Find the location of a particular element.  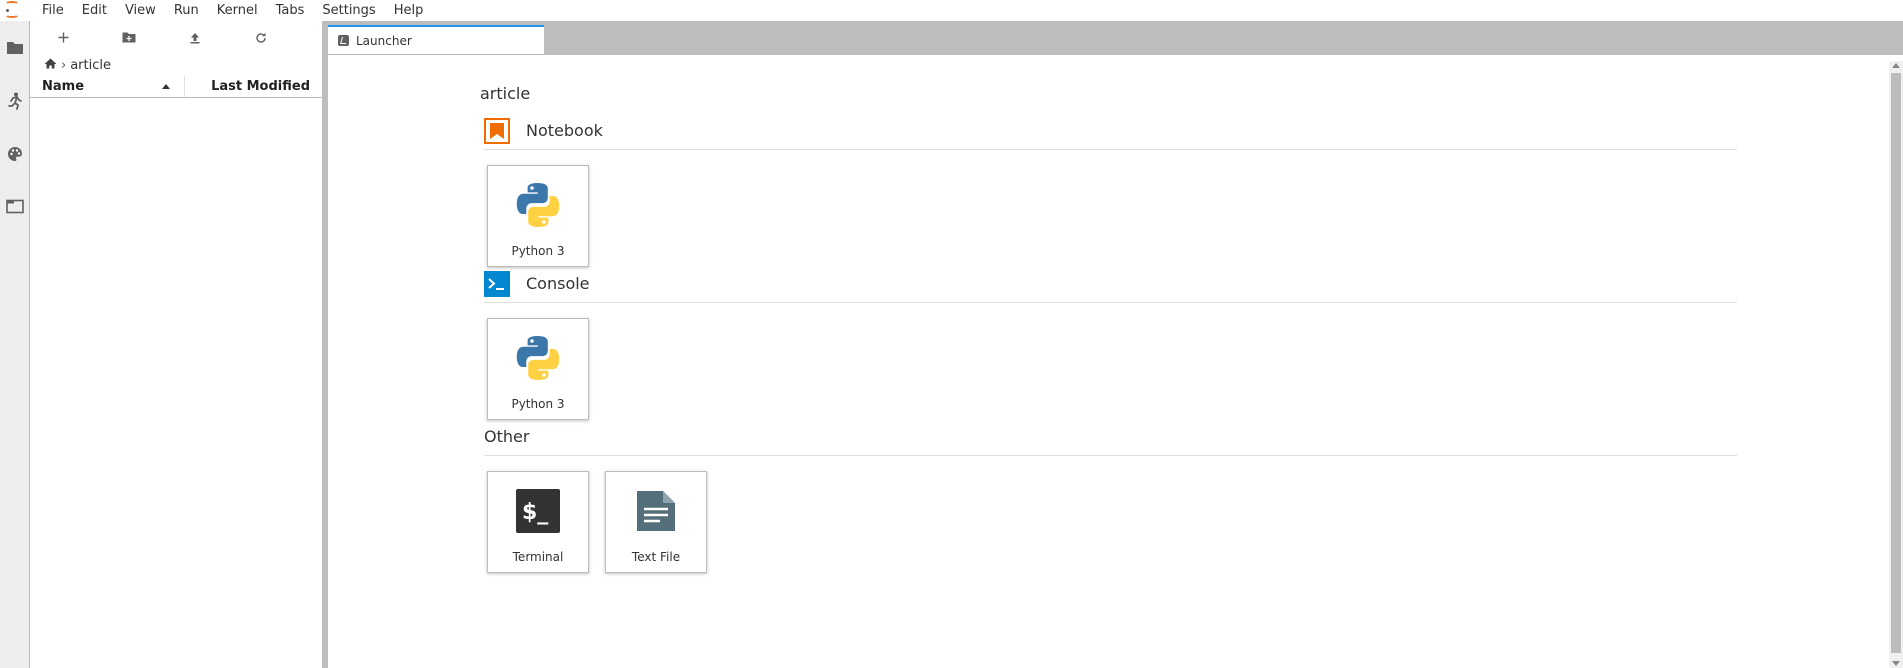

breadcrumb-folder: article is located at coordinates (90, 65).